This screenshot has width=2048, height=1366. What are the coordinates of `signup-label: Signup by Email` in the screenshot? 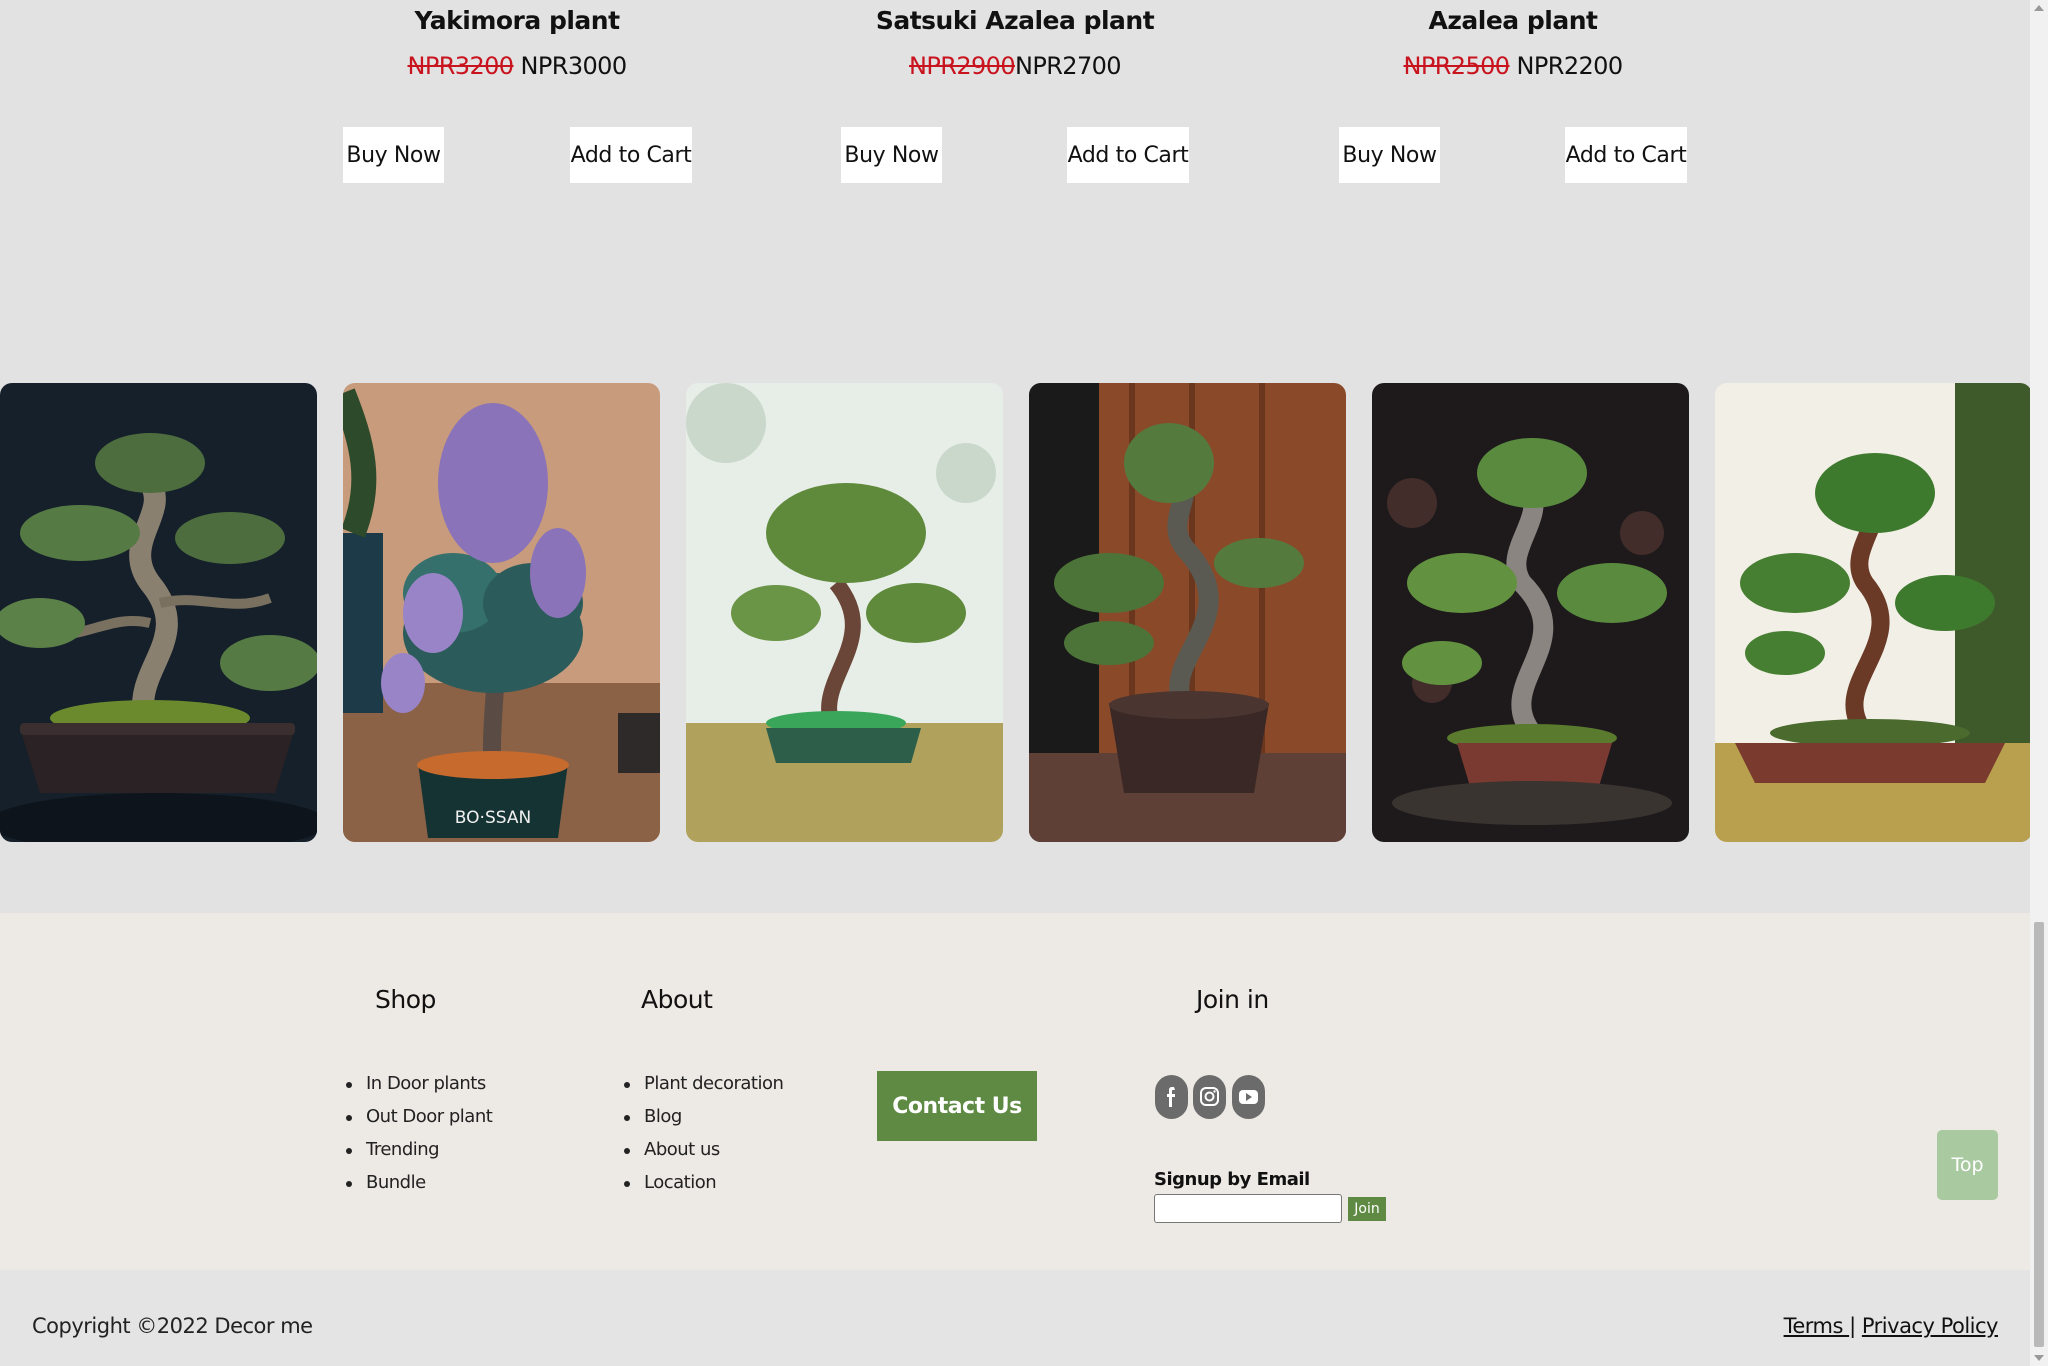 It's located at (1232, 1179).